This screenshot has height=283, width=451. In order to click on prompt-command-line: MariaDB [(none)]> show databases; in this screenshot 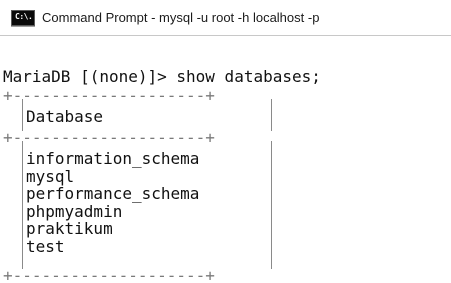, I will do `click(162, 76)`.